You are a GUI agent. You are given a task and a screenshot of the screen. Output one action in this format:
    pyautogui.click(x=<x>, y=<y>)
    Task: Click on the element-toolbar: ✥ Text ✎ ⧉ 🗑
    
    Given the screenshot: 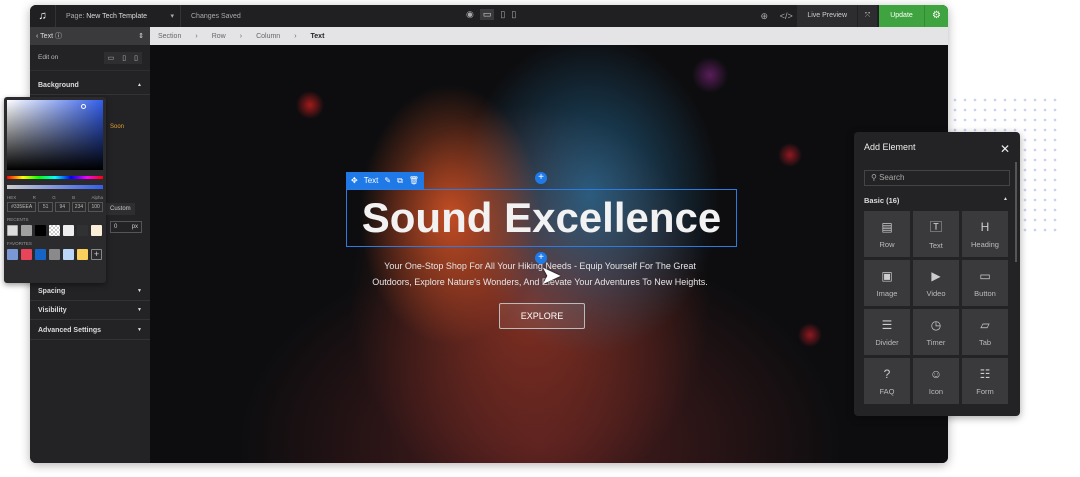 What is the action you would take?
    pyautogui.click(x=385, y=180)
    